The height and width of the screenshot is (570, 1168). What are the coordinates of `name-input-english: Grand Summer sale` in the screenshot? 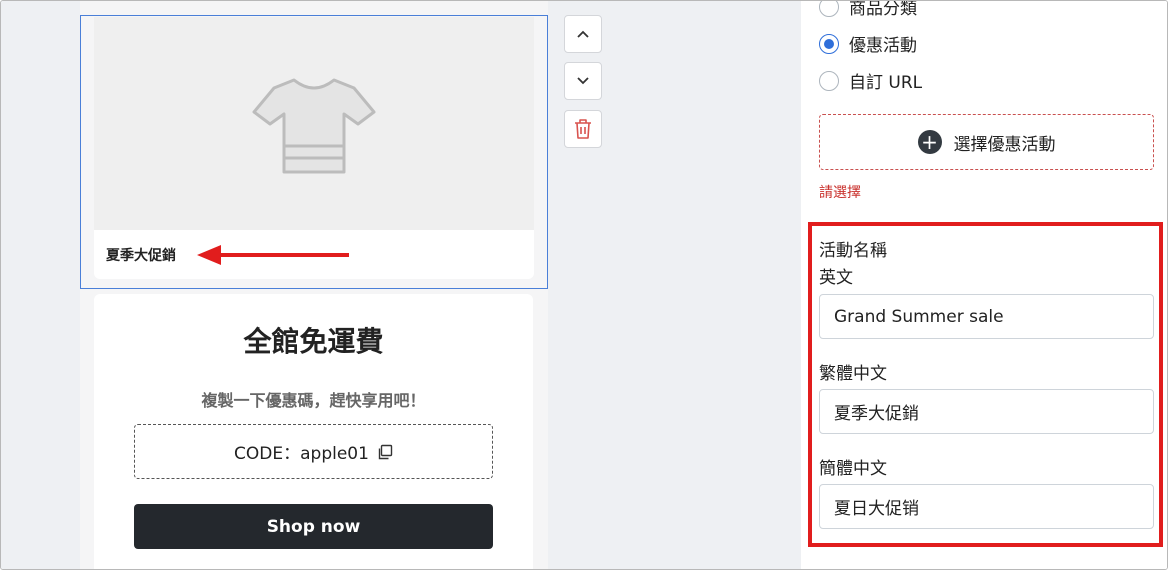 It's located at (986, 316).